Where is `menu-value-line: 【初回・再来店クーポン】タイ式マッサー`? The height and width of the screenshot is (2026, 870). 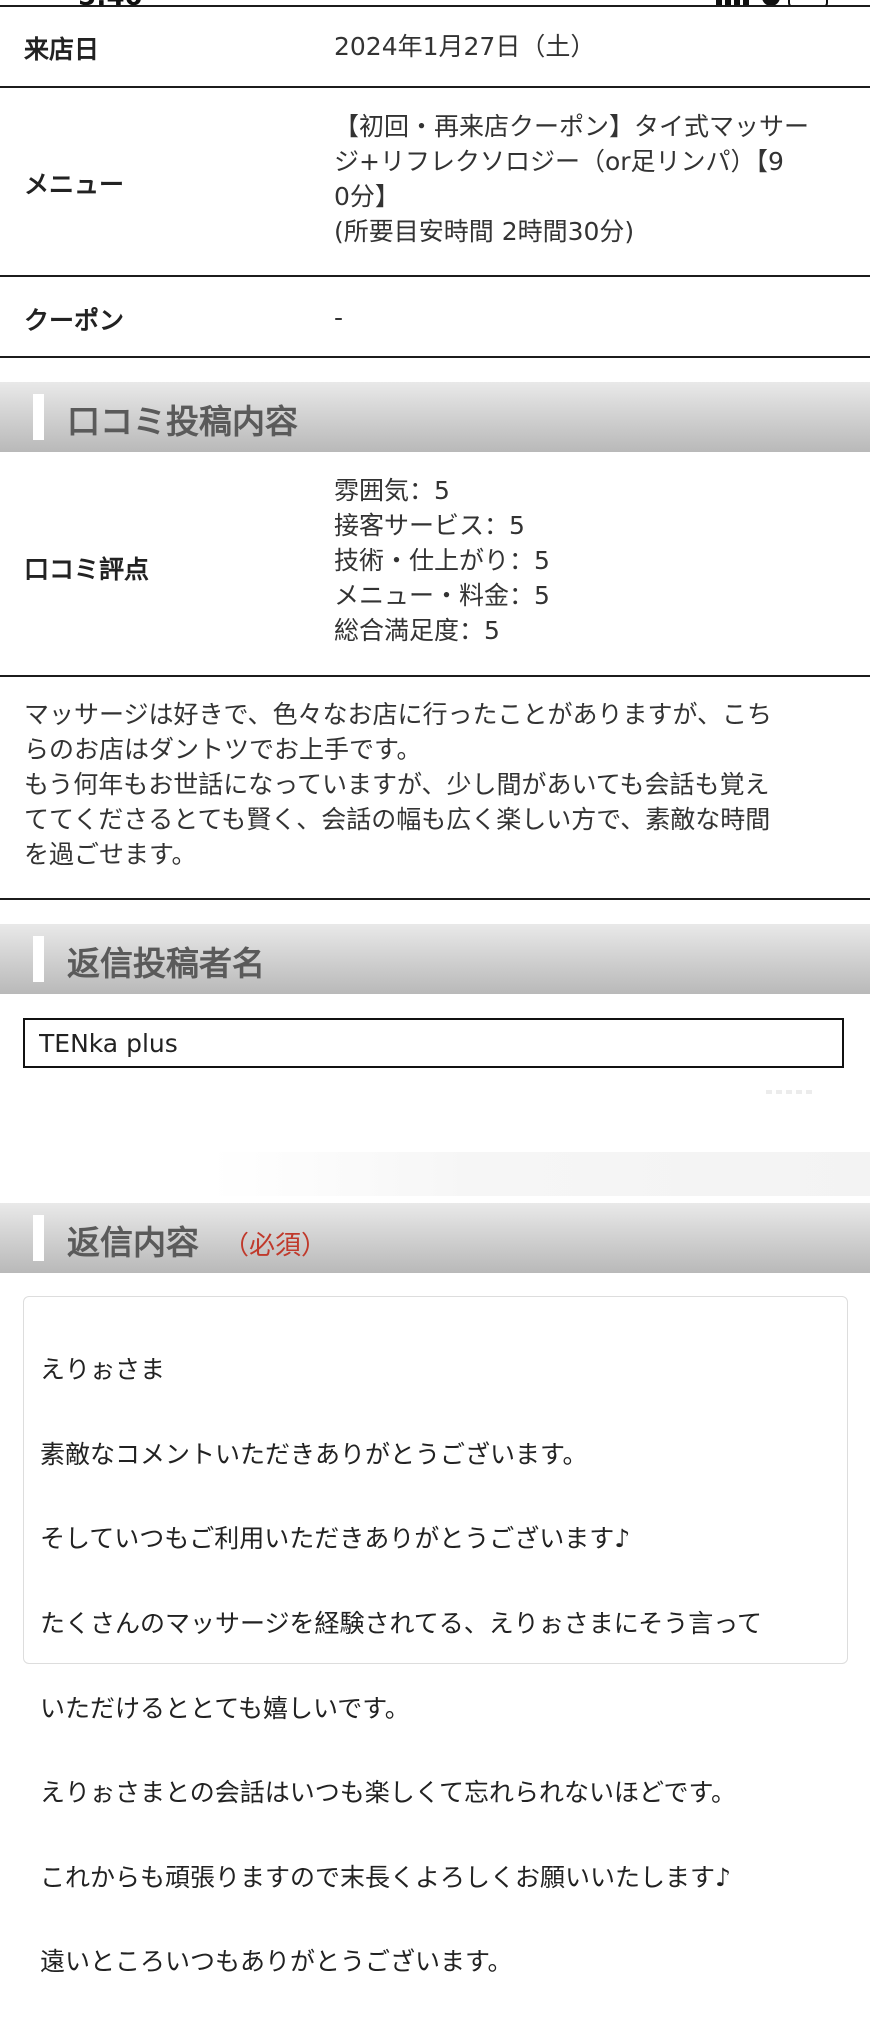 menu-value-line: 【初回・再来店クーポン】タイ式マッサー is located at coordinates (572, 126).